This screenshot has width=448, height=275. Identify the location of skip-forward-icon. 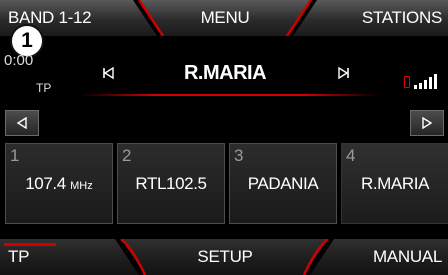
(344, 73).